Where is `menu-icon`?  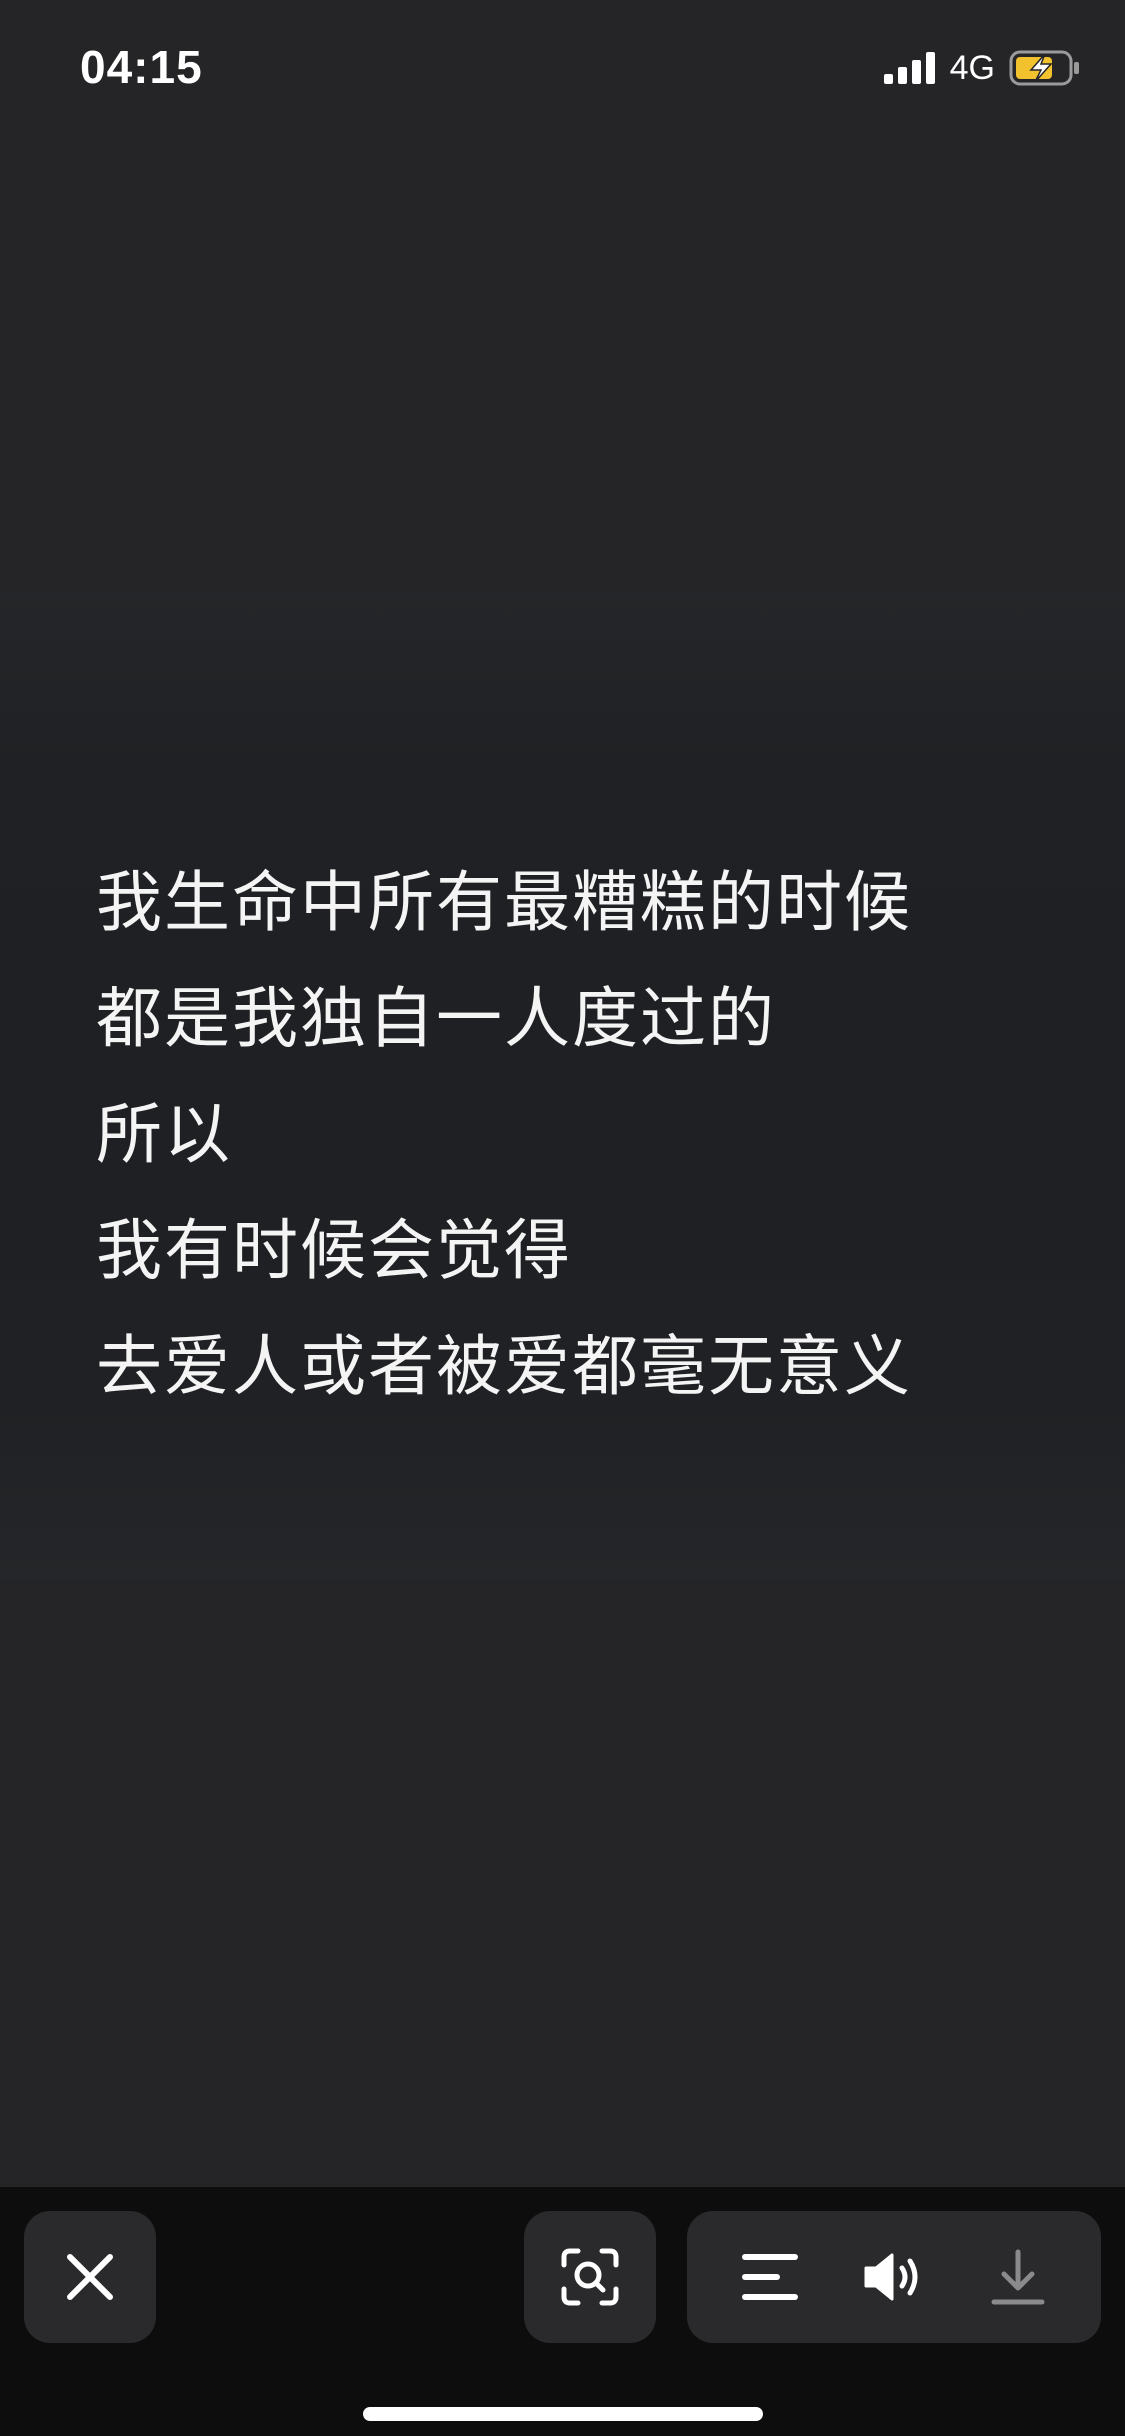
menu-icon is located at coordinates (770, 2277).